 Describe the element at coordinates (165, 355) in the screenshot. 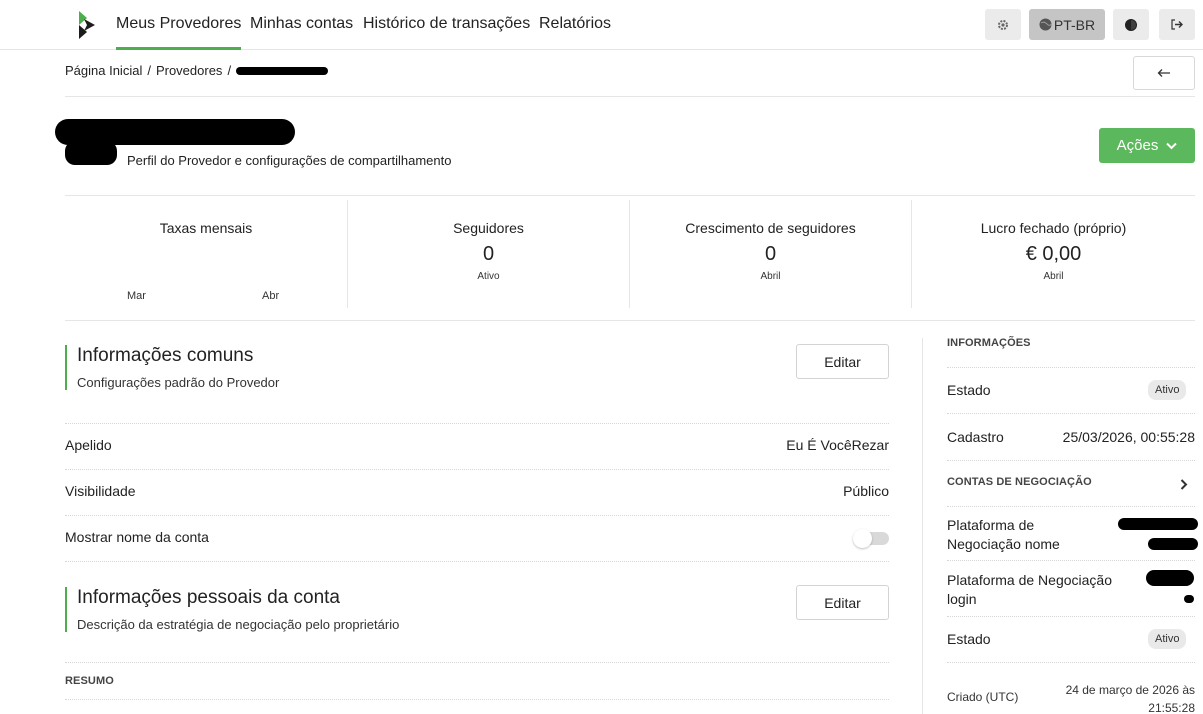

I see `common-info-title: Informações comuns` at that location.